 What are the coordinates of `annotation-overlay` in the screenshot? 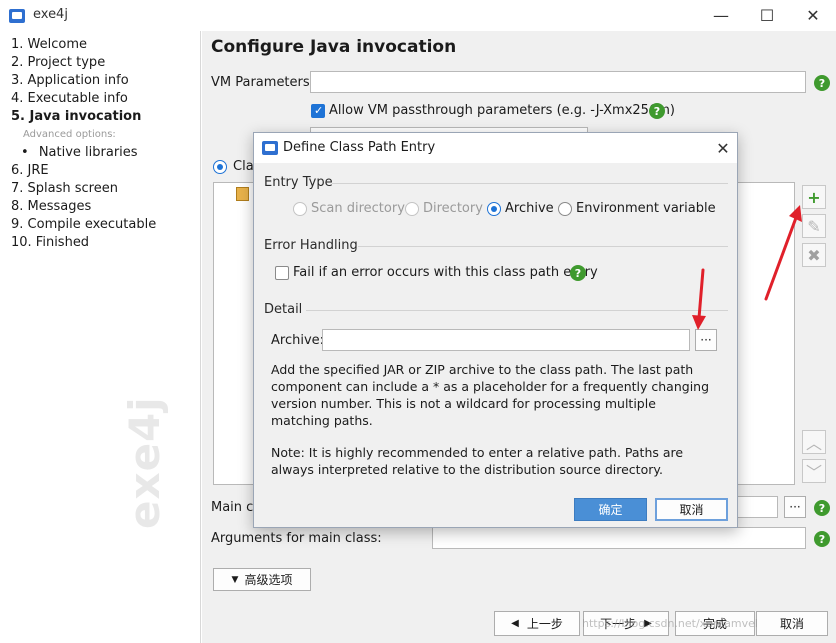 It's located at (747, 267).